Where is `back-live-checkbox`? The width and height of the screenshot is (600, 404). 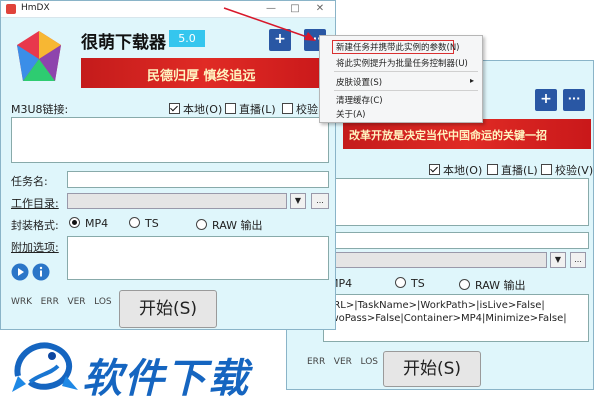 back-live-checkbox is located at coordinates (492, 169).